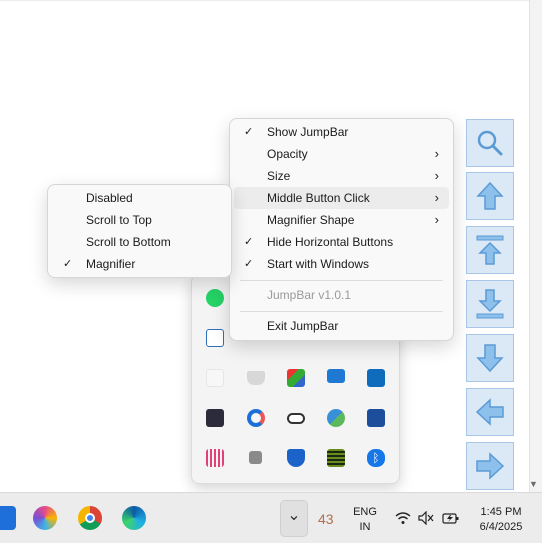 Image resolution: width=542 pixels, height=543 pixels. What do you see at coordinates (501, 527) in the screenshot?
I see `clock-date: 6/4/2025` at bounding box center [501, 527].